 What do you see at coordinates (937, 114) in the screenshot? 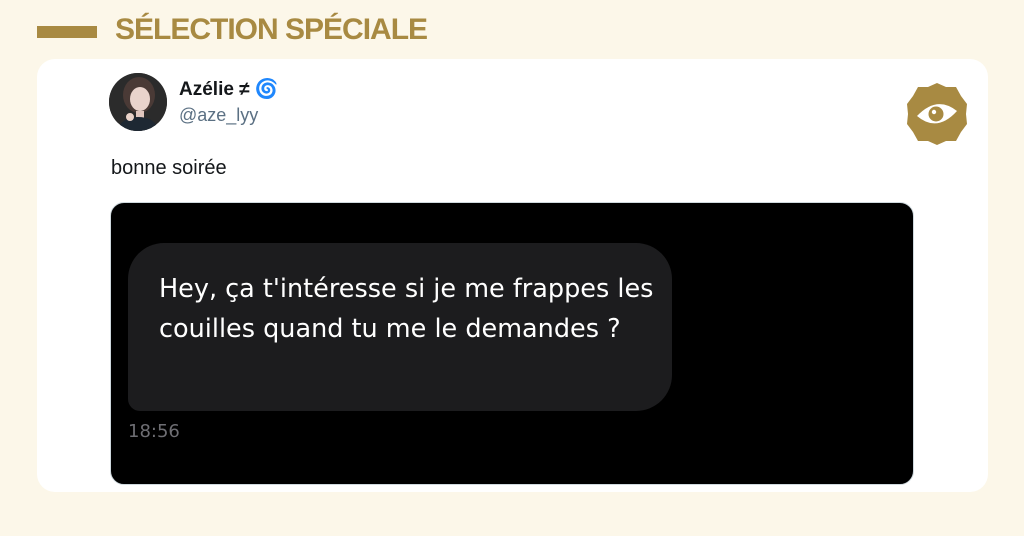
I see `brand-eye-badge-icon` at bounding box center [937, 114].